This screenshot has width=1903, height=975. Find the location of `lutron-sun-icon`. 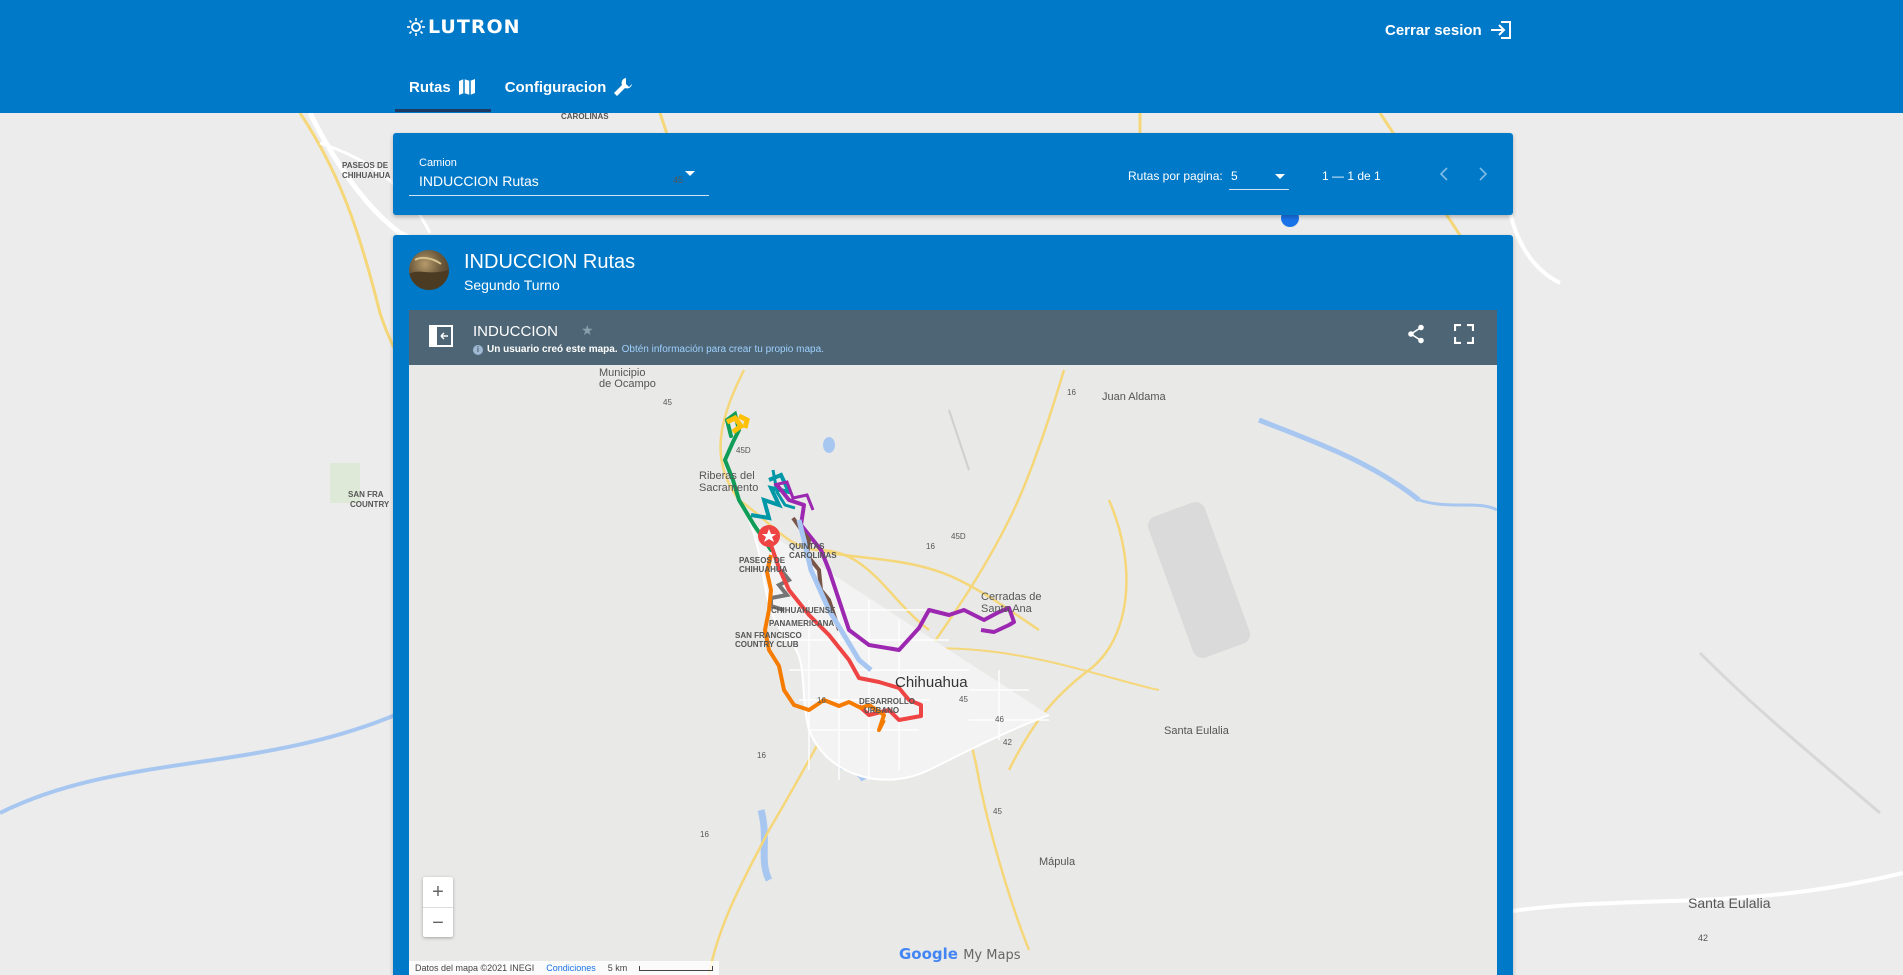

lutron-sun-icon is located at coordinates (416, 27).